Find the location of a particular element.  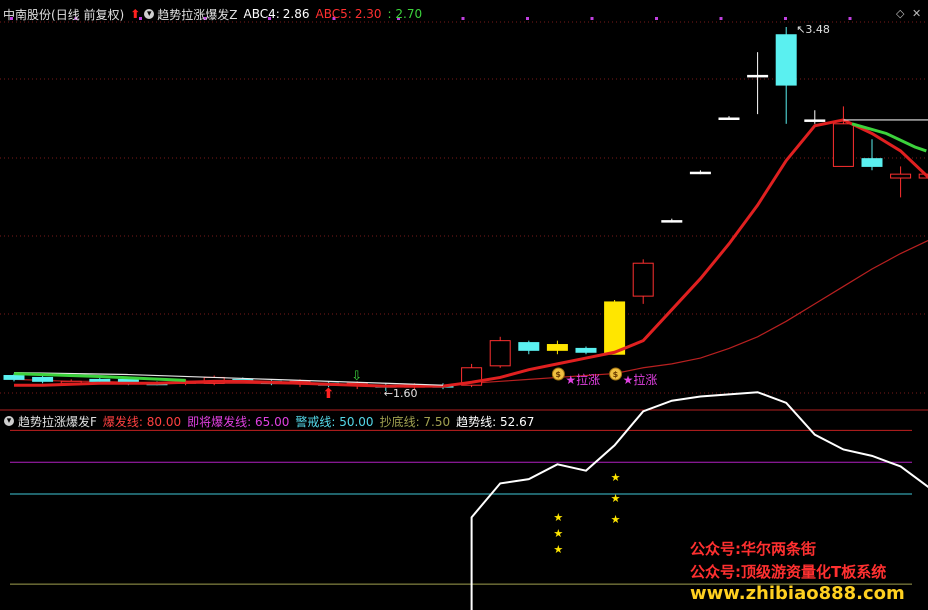

low-price-label: ←1.60 is located at coordinates (401, 393).